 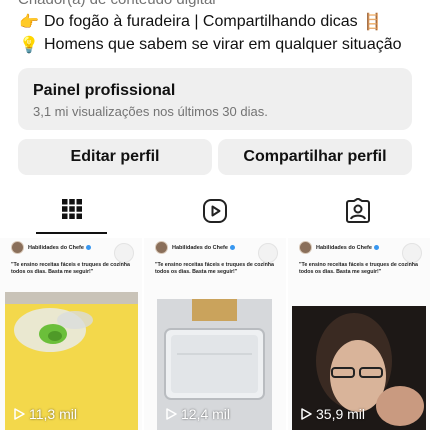 I want to click on ladder-emoji-icon: 🪜, so click(x=372, y=22).